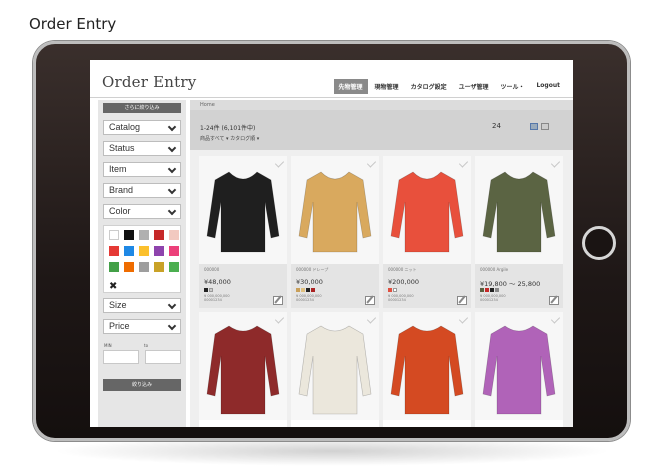 Image resolution: width=663 pixels, height=475 pixels. Describe the element at coordinates (545, 126) in the screenshot. I see `list-view-icon` at that location.